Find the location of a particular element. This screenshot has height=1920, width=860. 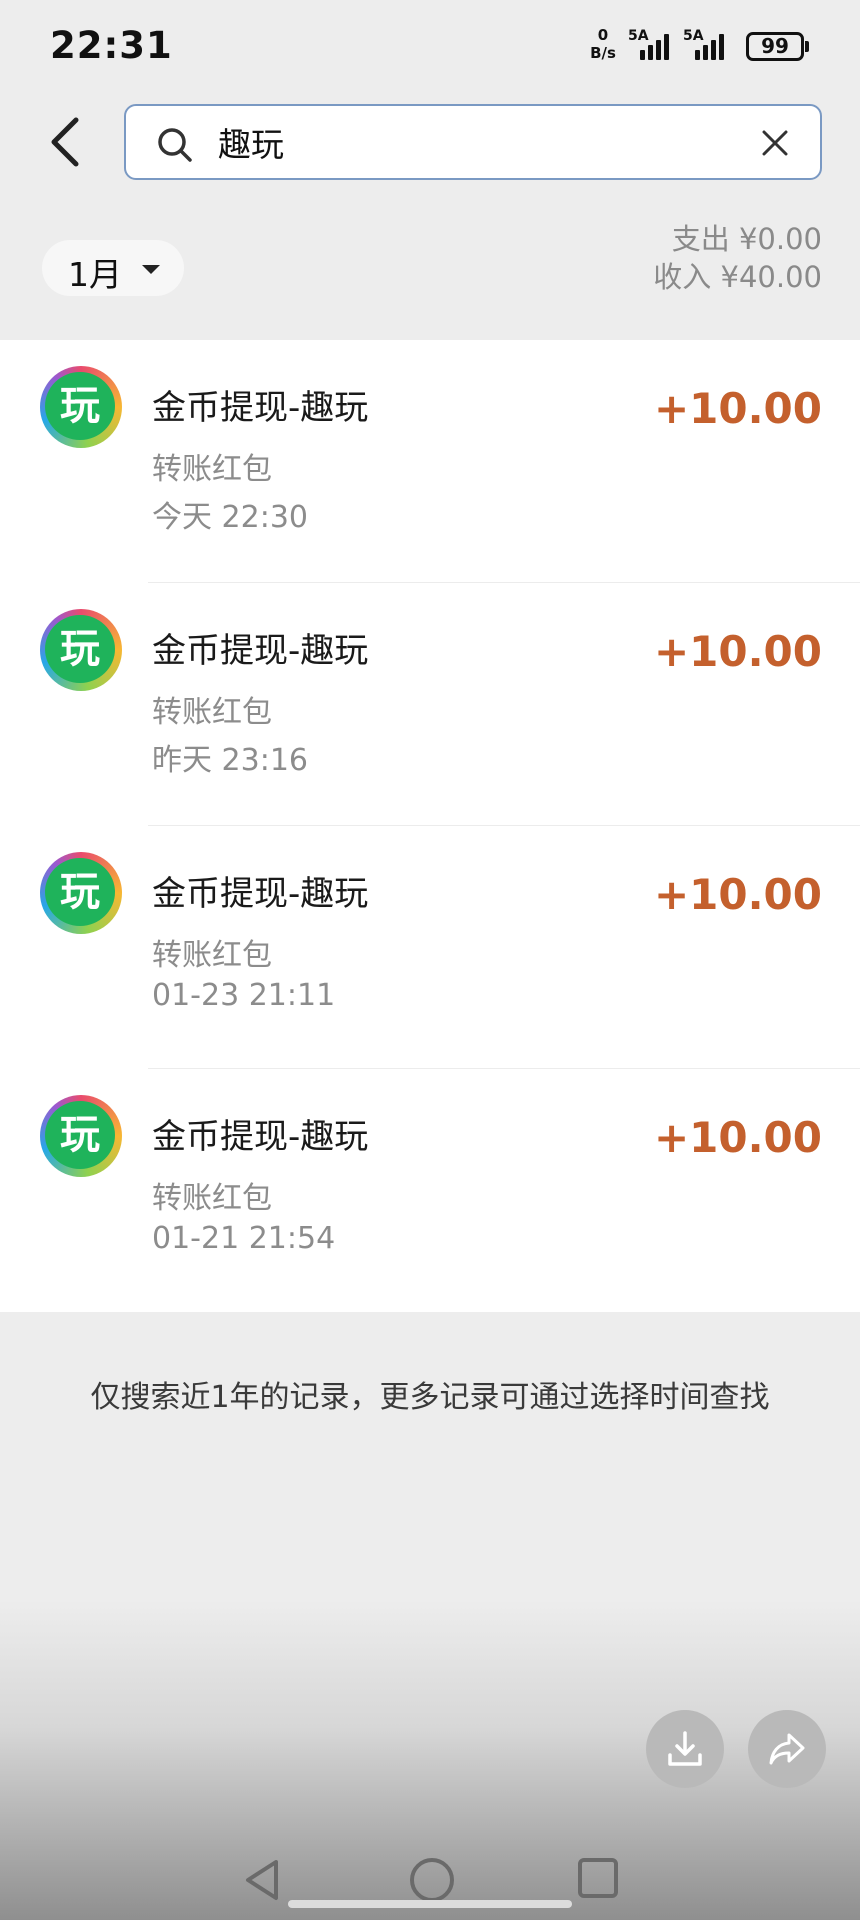

chevron-left-icon is located at coordinates (65, 142).